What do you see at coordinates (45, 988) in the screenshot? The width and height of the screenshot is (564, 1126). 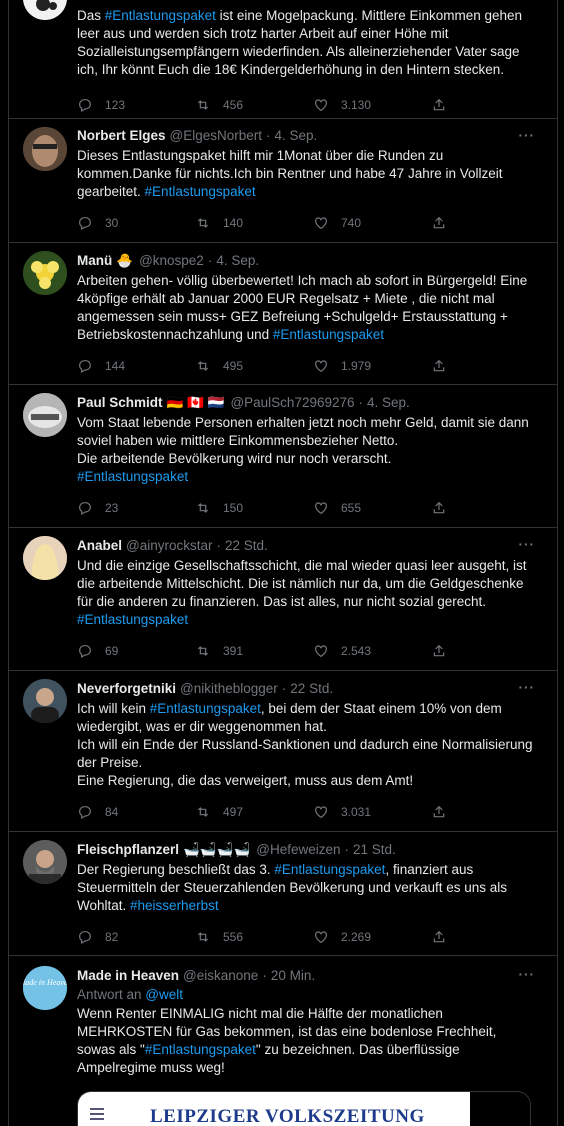 I see `avatar: Made in Heaven` at bounding box center [45, 988].